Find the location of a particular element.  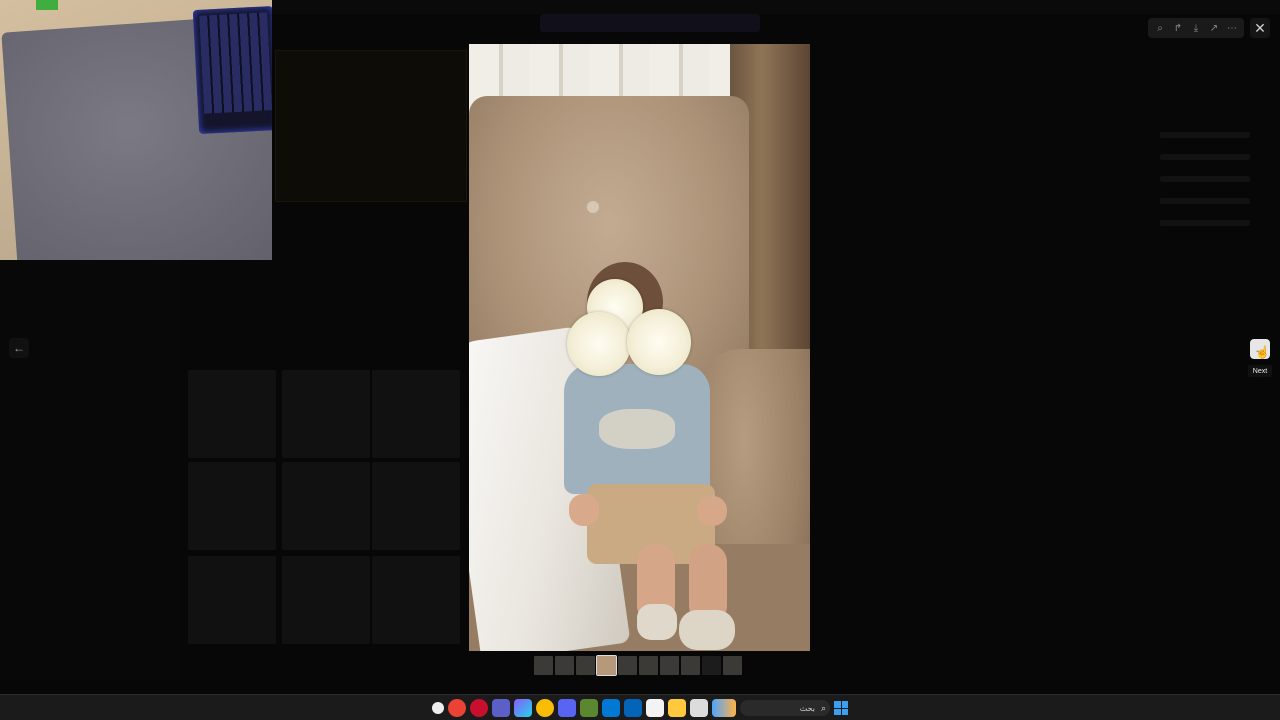

arrow-left-icon: ← is located at coordinates (19, 348).